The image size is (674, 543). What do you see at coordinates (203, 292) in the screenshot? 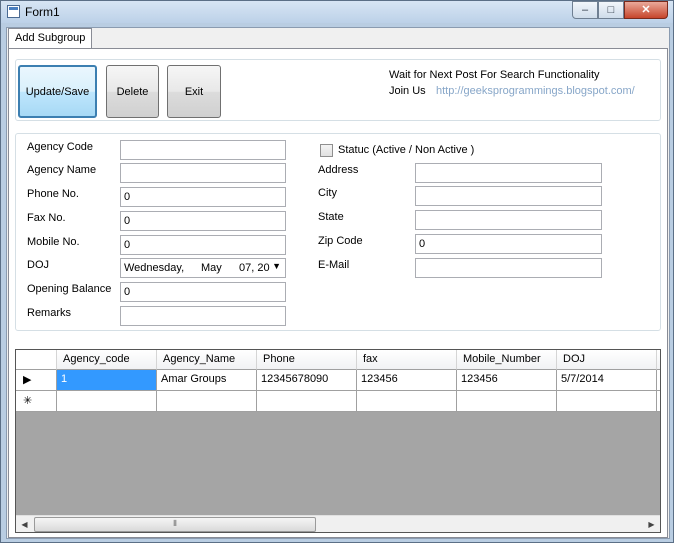
I see `opening-balance-input` at bounding box center [203, 292].